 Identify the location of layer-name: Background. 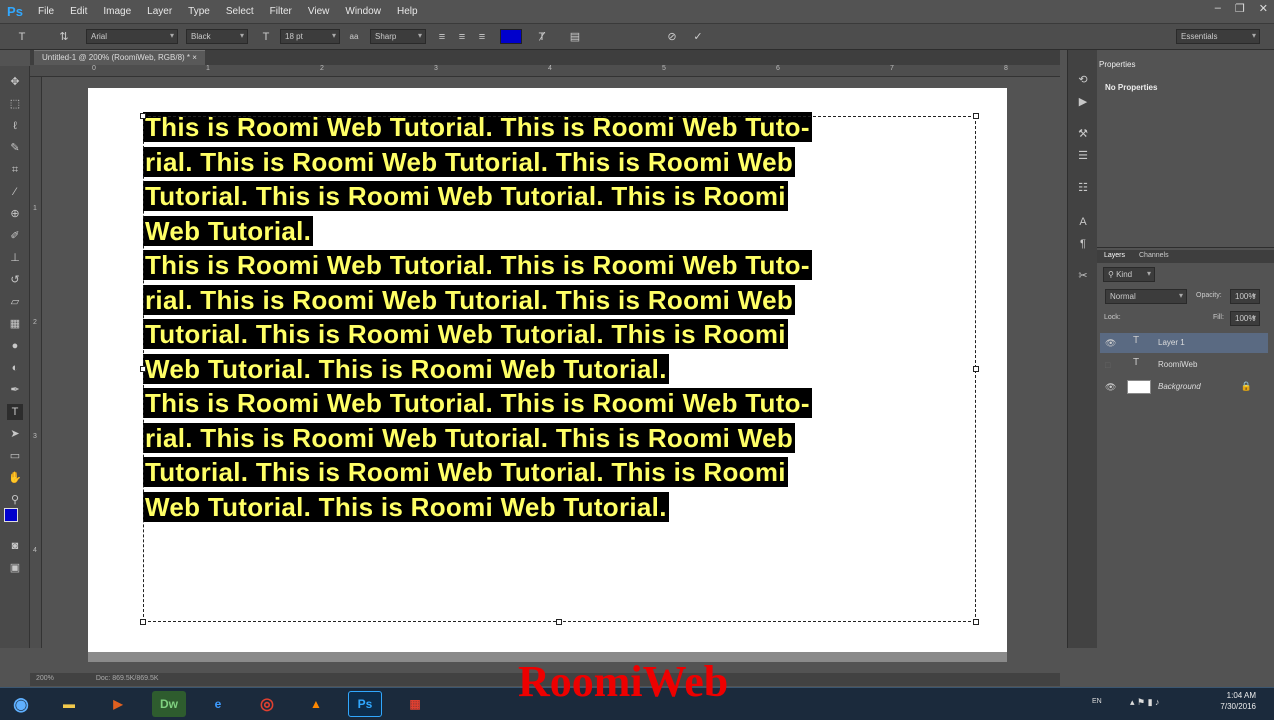
(1179, 386).